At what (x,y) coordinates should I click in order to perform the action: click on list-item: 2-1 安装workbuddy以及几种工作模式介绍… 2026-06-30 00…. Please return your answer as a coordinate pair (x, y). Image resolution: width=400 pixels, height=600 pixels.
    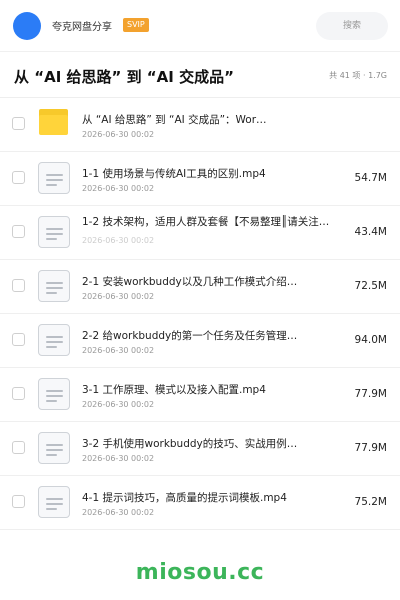
    Looking at the image, I should click on (200, 287).